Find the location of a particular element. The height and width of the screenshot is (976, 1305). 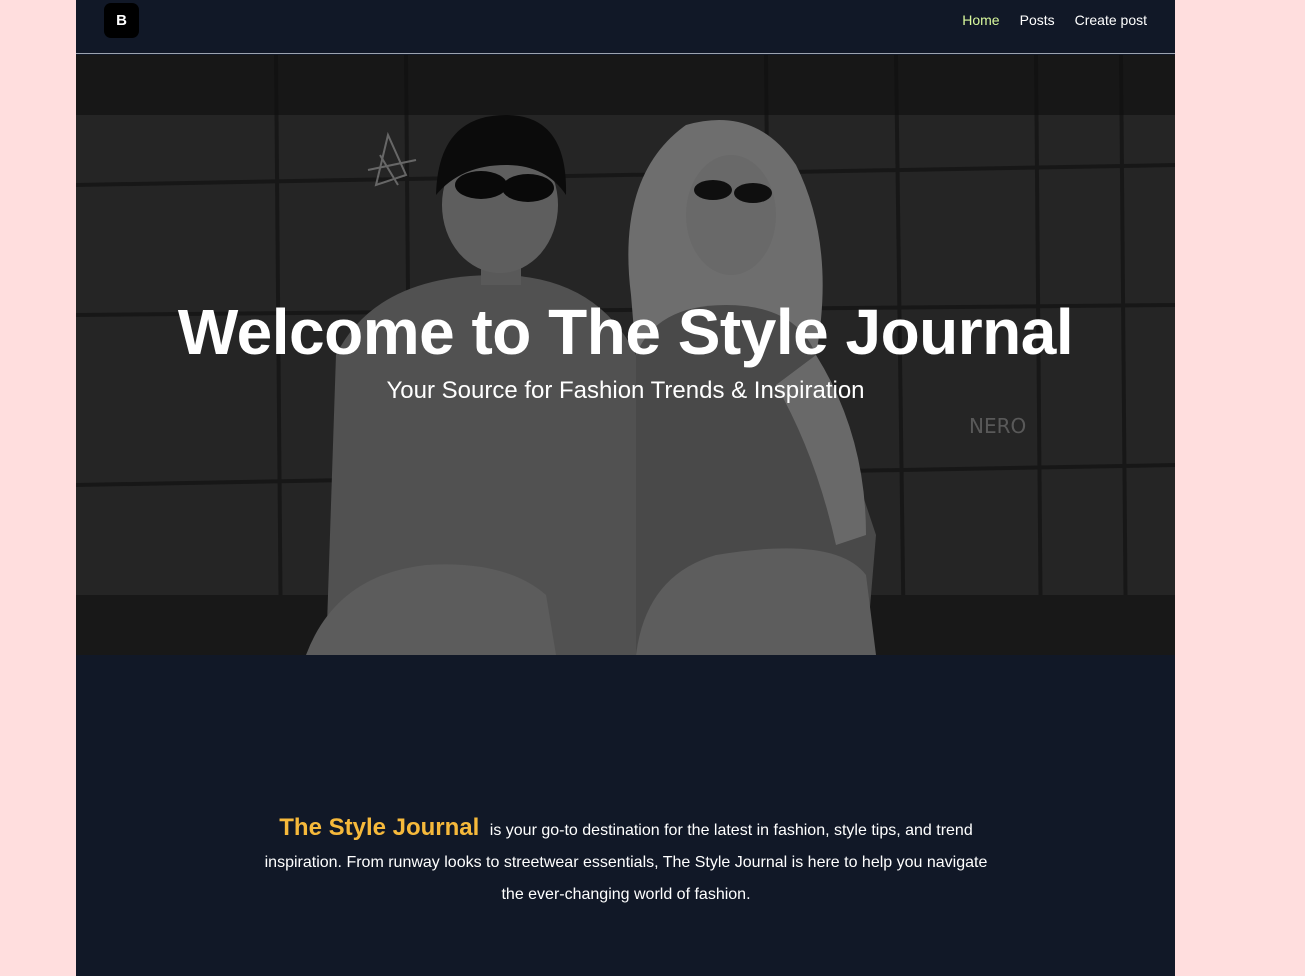

nav-link-home: Home is located at coordinates (980, 20).